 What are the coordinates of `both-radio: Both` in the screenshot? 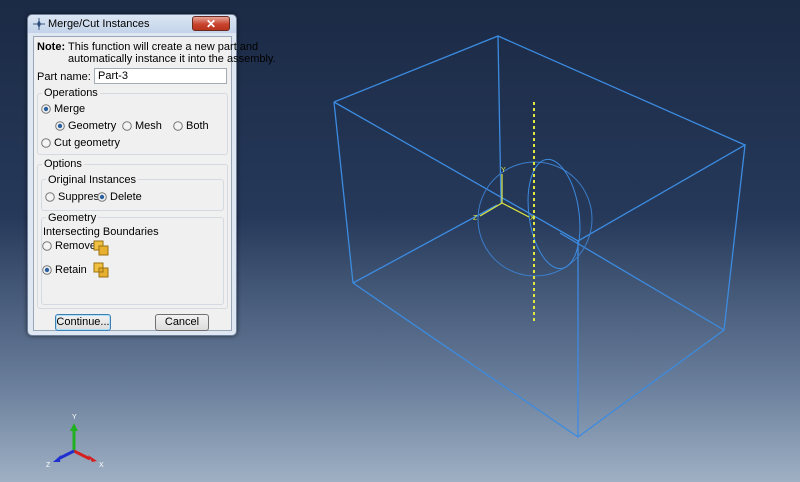 It's located at (191, 126).